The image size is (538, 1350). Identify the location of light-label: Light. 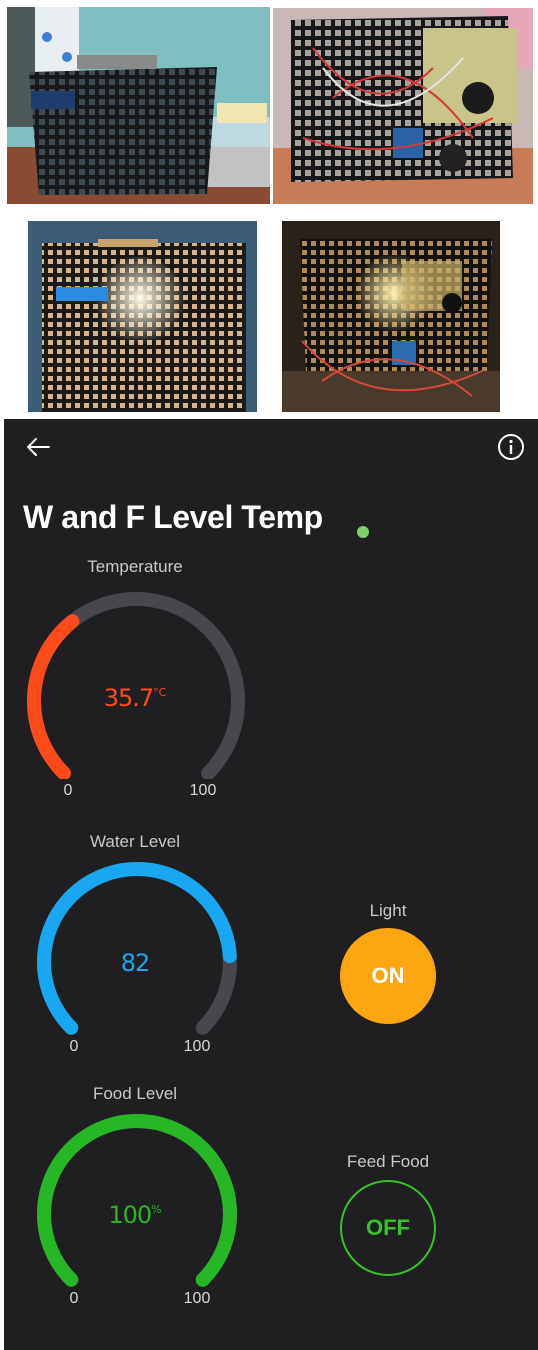
(388, 910).